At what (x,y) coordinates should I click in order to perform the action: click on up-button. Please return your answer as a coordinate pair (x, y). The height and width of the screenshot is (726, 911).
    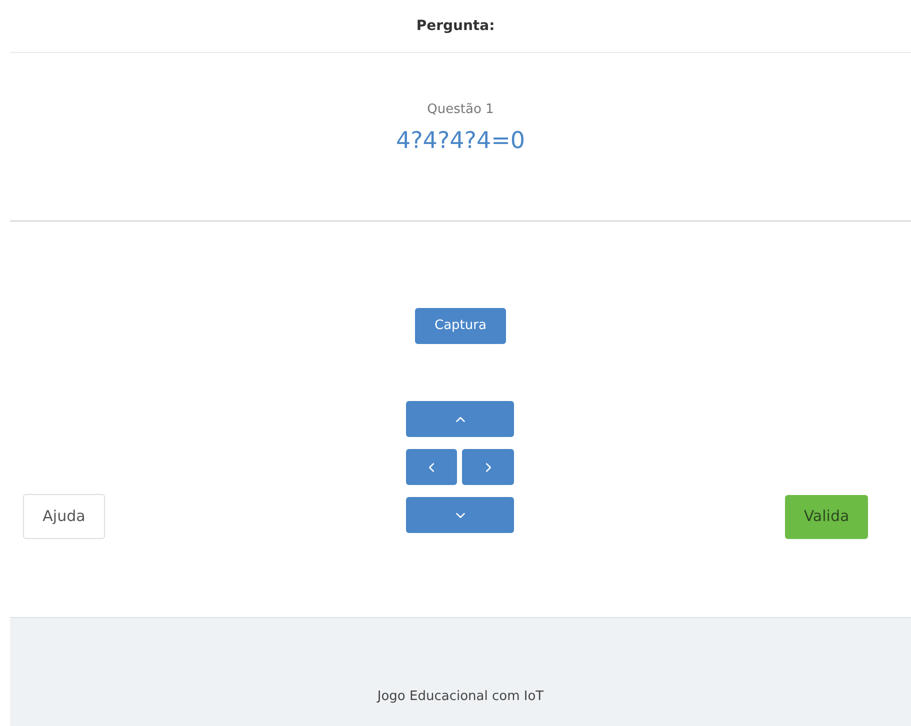
    Looking at the image, I should click on (460, 419).